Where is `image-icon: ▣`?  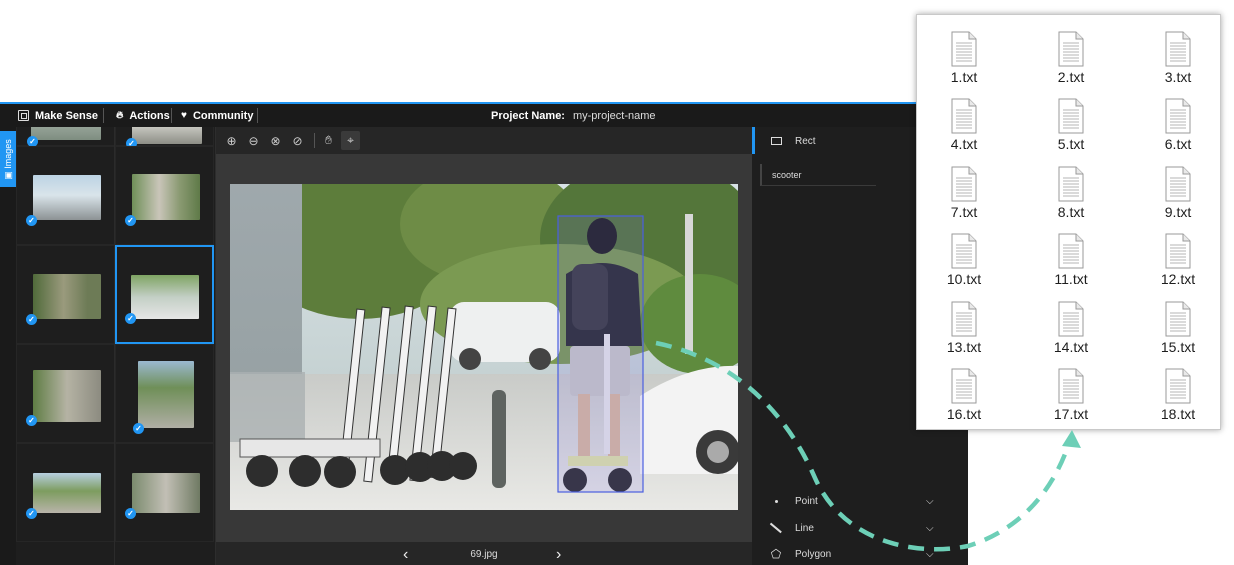 image-icon: ▣ is located at coordinates (7, 174).